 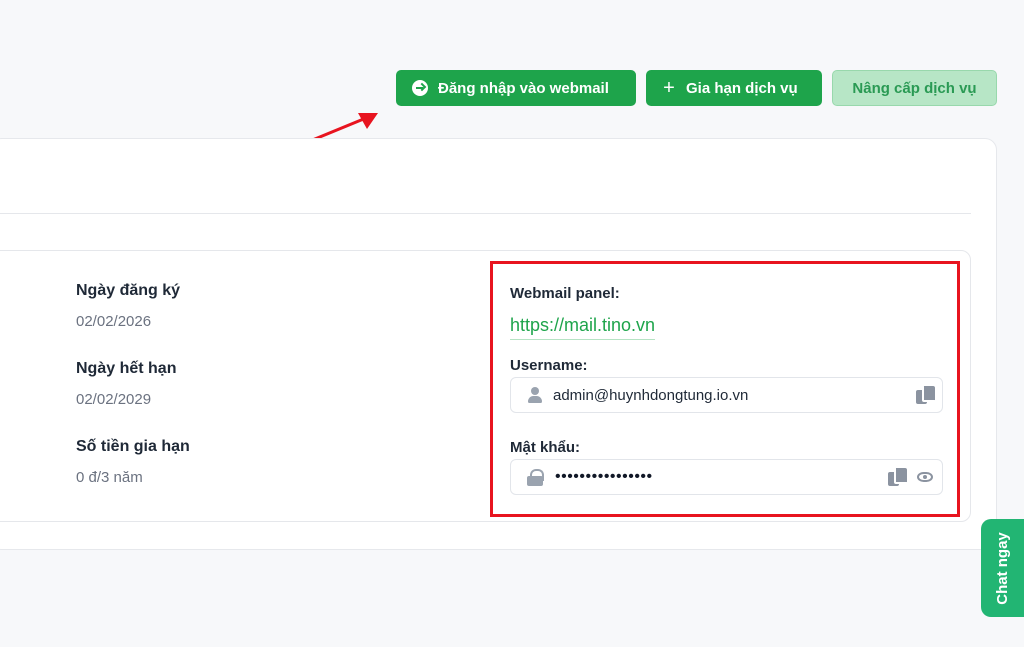 I want to click on renew-amount-label: Số tiền gia hạn, so click(x=133, y=446).